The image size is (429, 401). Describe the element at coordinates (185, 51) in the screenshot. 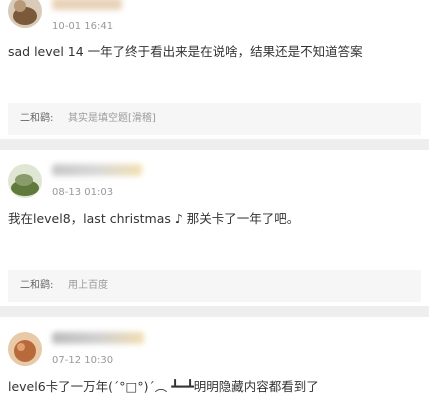

I see `comment-text: sad level 14 一年了终于看出来是在说啥，结果还是不知道答案` at that location.